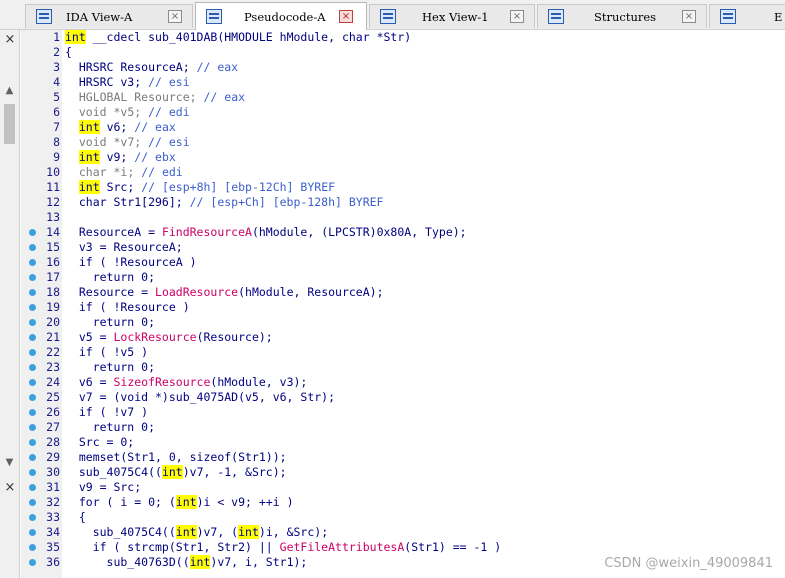  What do you see at coordinates (106, 352) in the screenshot?
I see `code-line: if ( !v5 )` at bounding box center [106, 352].